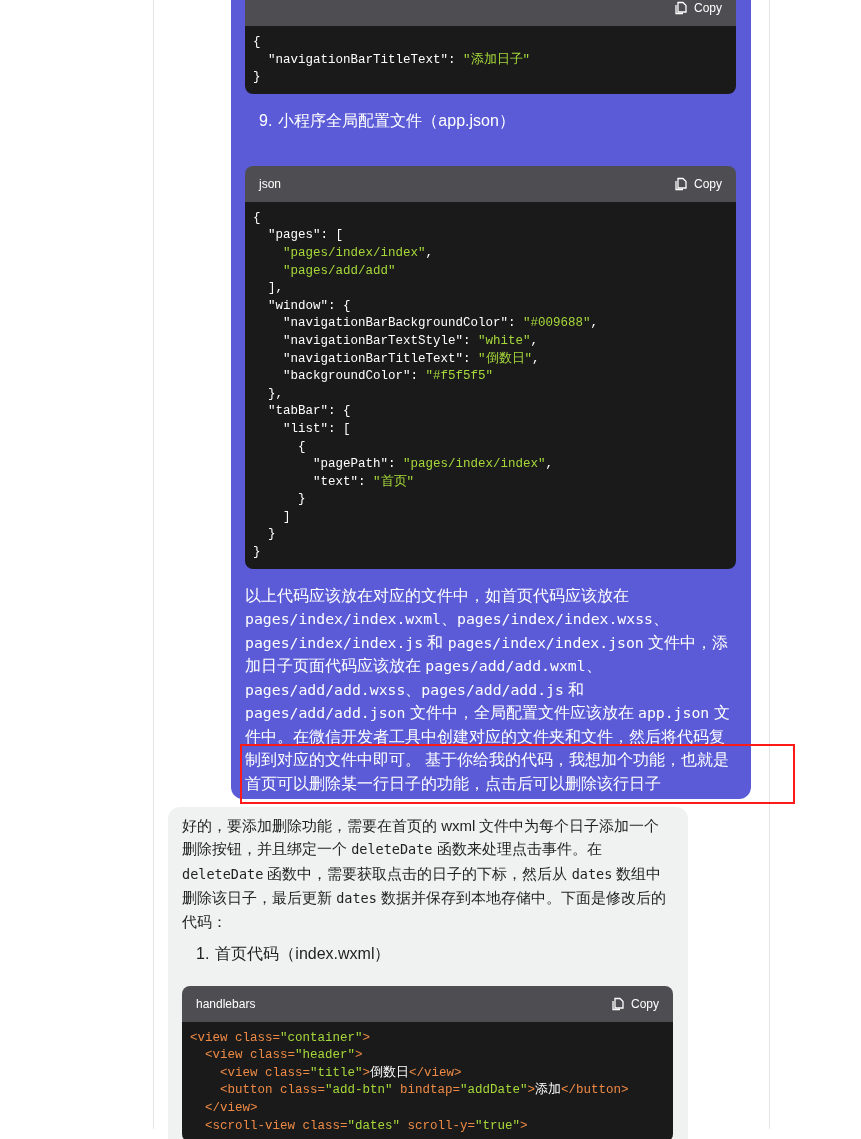  Describe the element at coordinates (226, 1004) in the screenshot. I see `code-language-label: handlebars` at that location.